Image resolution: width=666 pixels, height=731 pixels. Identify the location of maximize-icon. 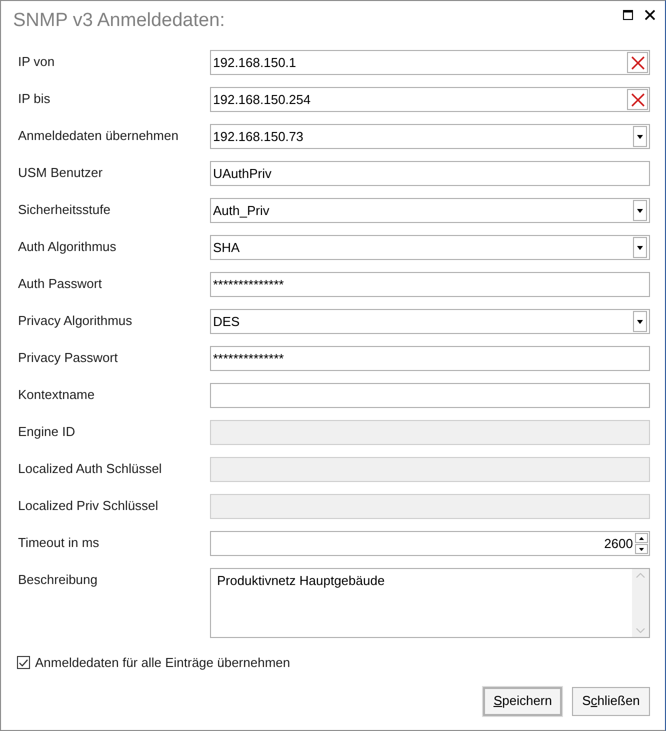
(628, 15).